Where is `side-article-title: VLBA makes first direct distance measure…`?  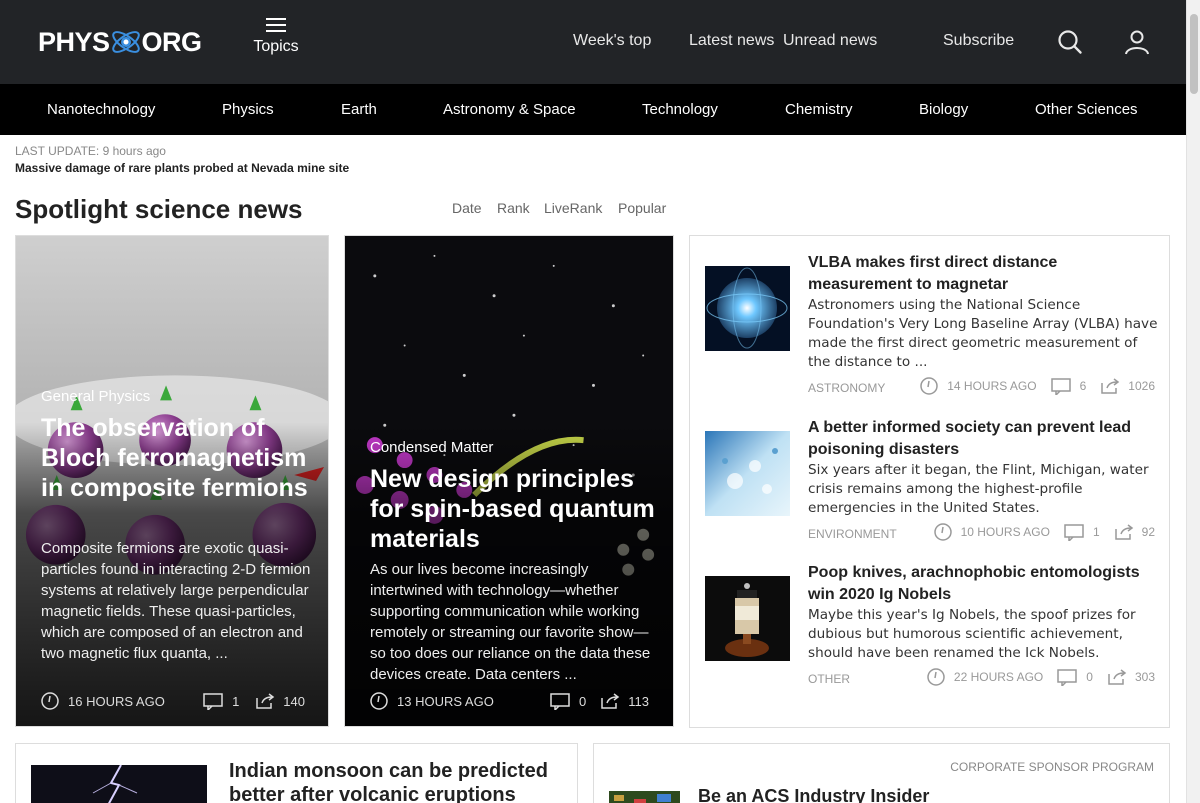
side-article-title: VLBA makes first direct distance measure… is located at coordinates (983, 274).